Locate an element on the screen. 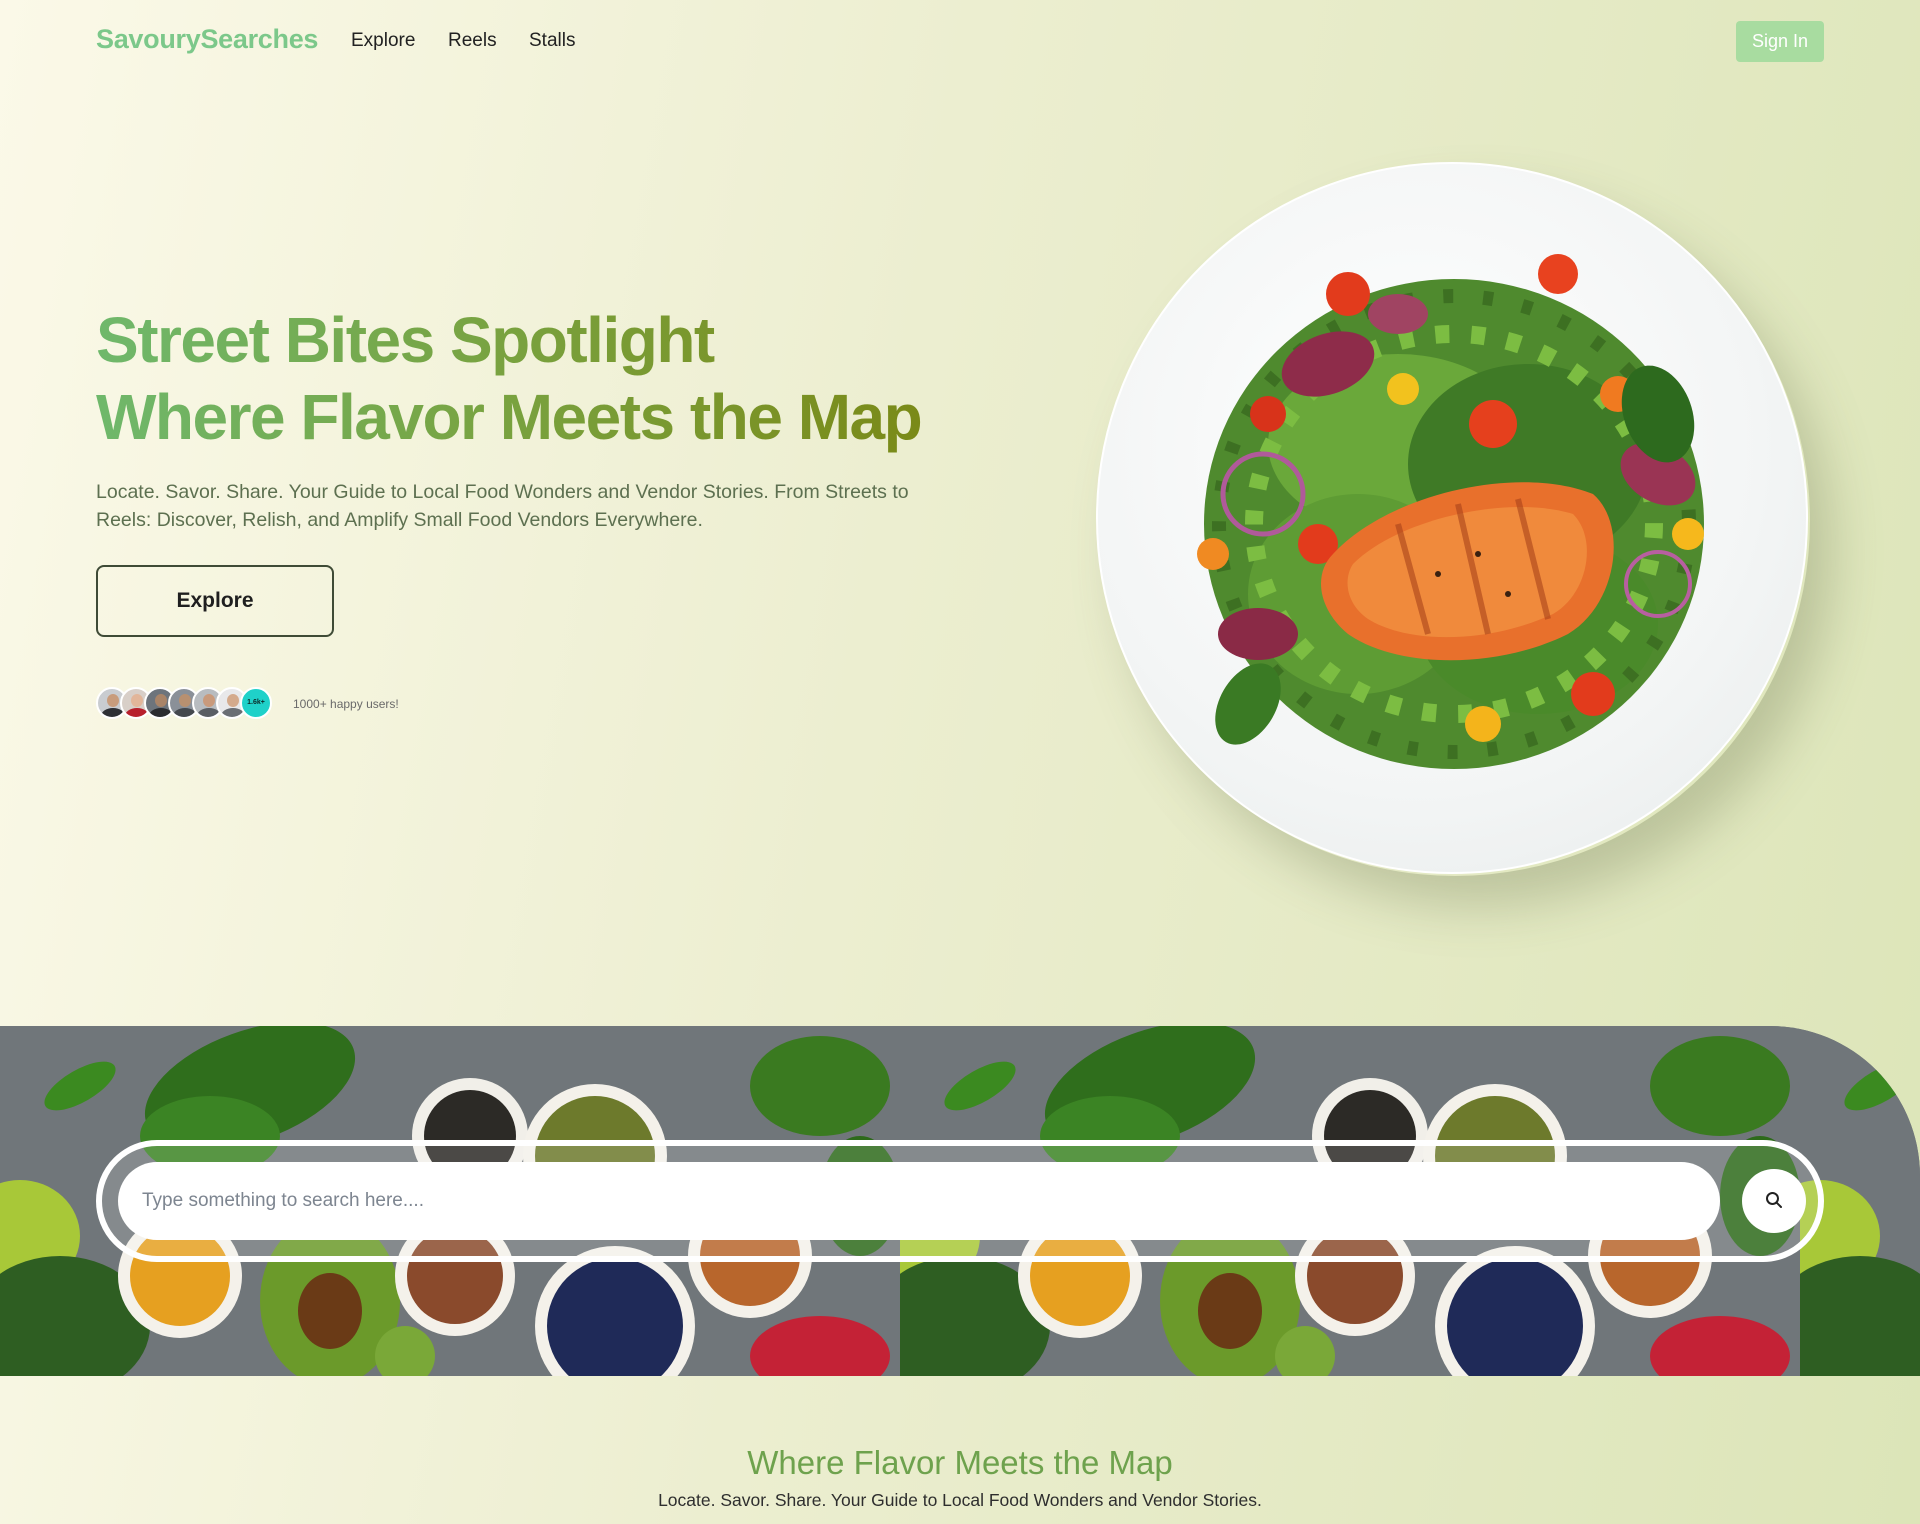 The height and width of the screenshot is (1524, 1920). nav-link-reels: Reels is located at coordinates (472, 41).